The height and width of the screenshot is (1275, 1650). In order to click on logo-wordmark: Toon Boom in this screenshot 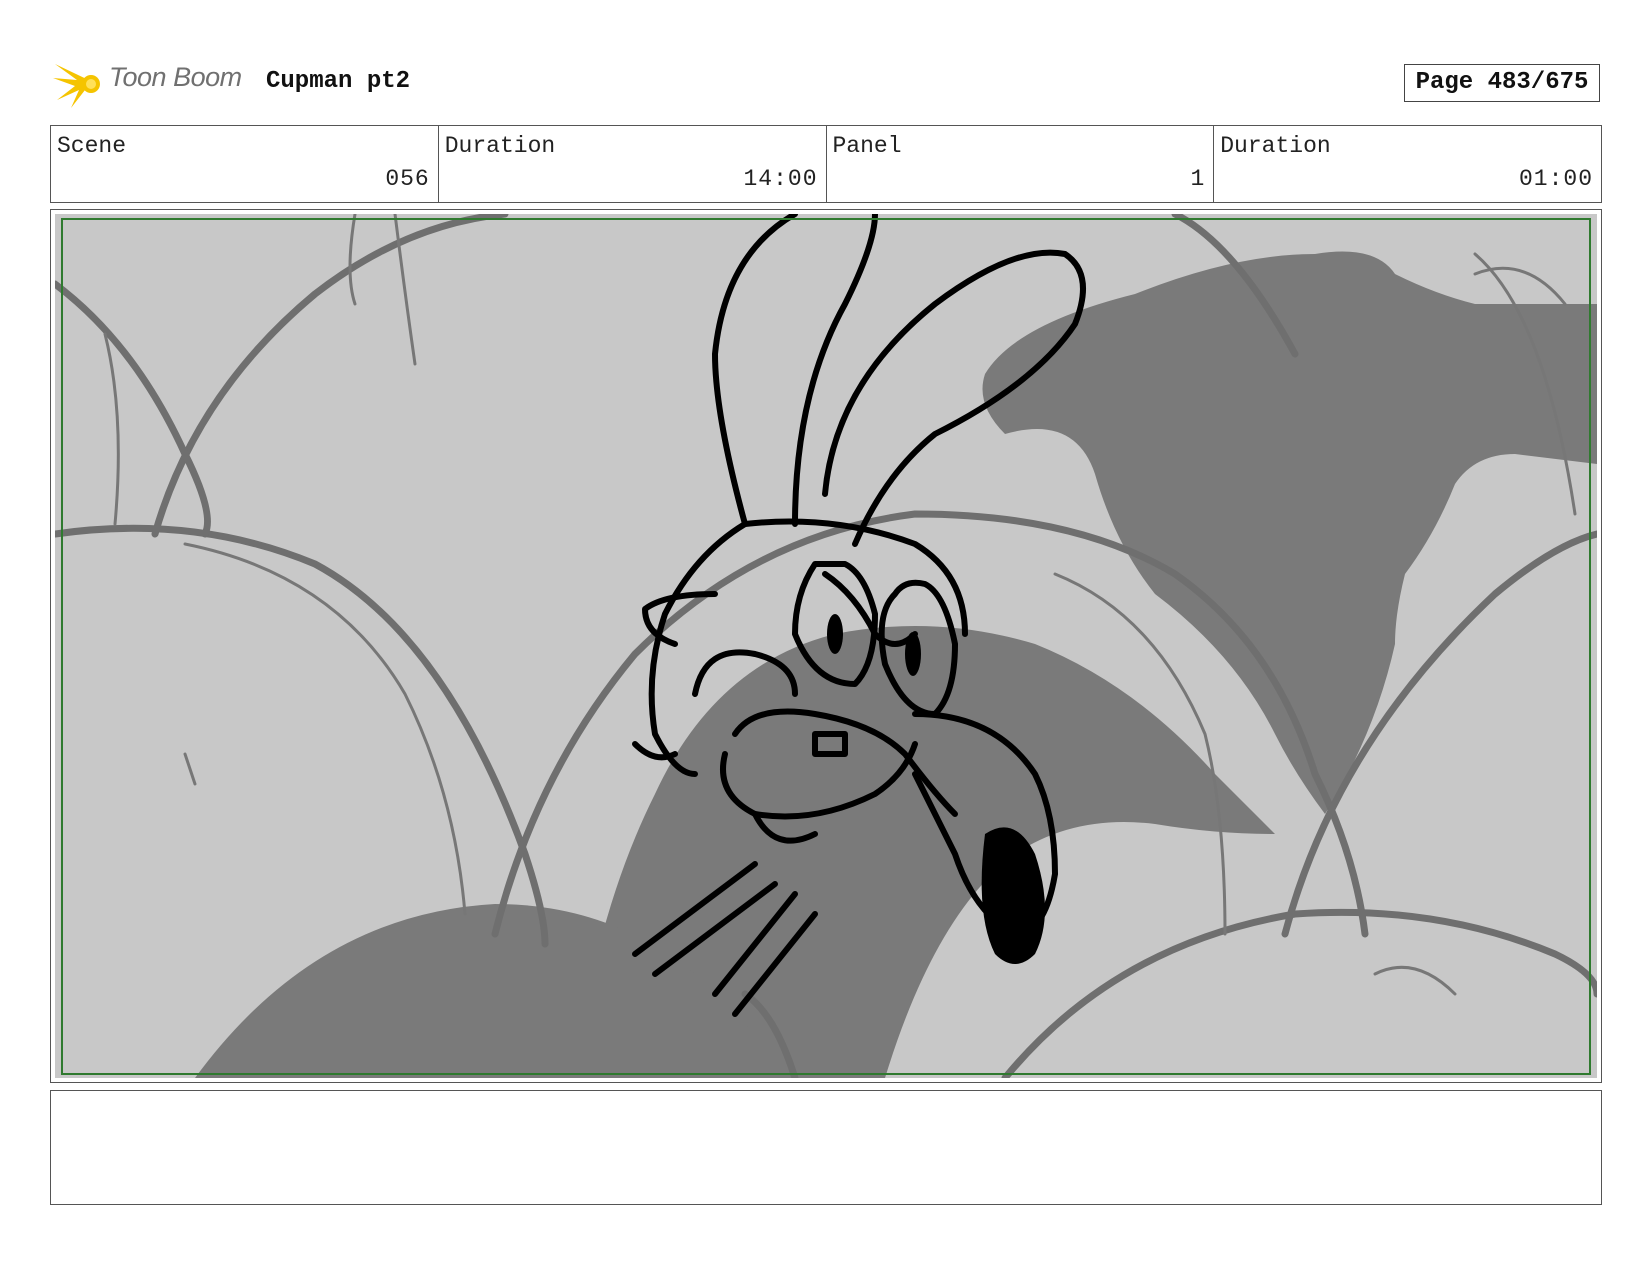, I will do `click(175, 77)`.